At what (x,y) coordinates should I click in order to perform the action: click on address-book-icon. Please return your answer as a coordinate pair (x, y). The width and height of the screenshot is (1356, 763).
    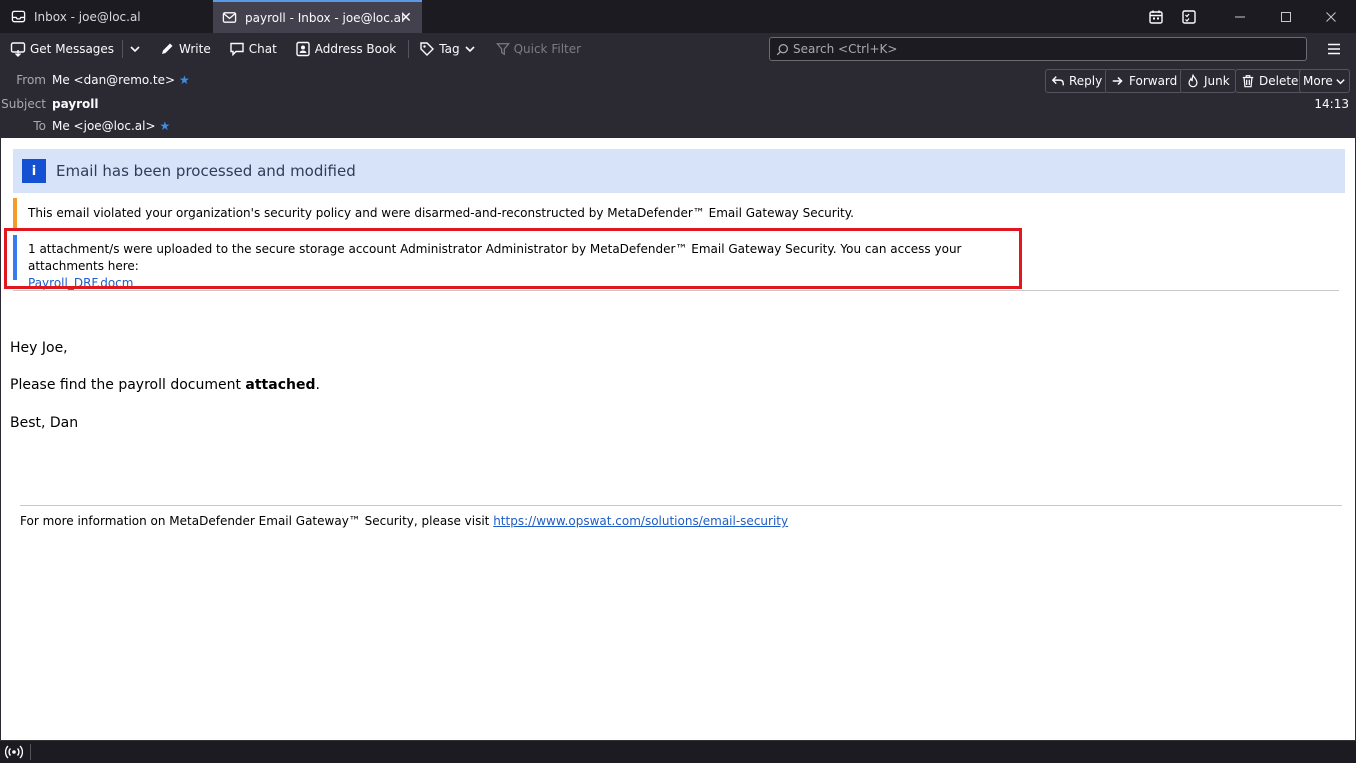
    Looking at the image, I should click on (303, 49).